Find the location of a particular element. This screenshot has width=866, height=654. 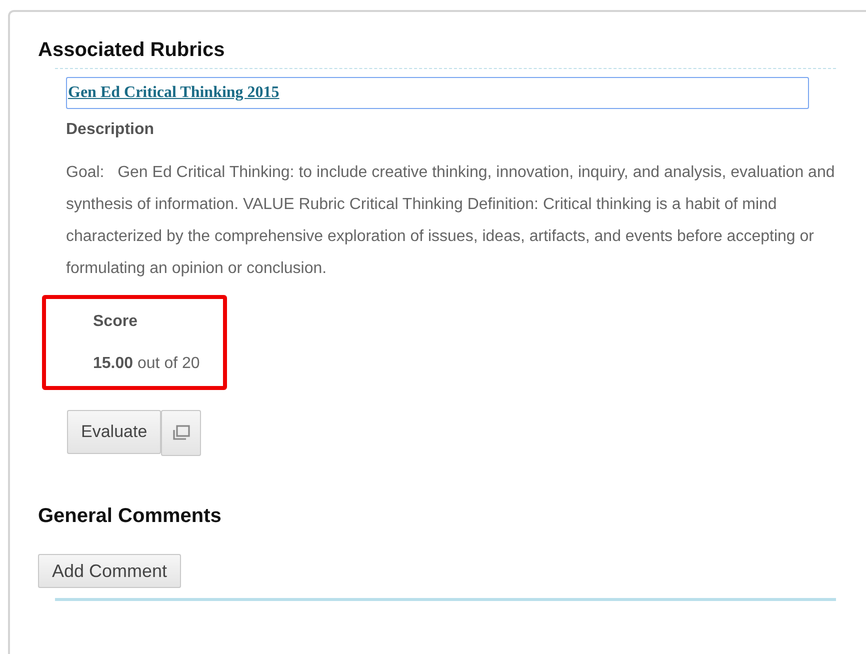

popout-button is located at coordinates (181, 433).